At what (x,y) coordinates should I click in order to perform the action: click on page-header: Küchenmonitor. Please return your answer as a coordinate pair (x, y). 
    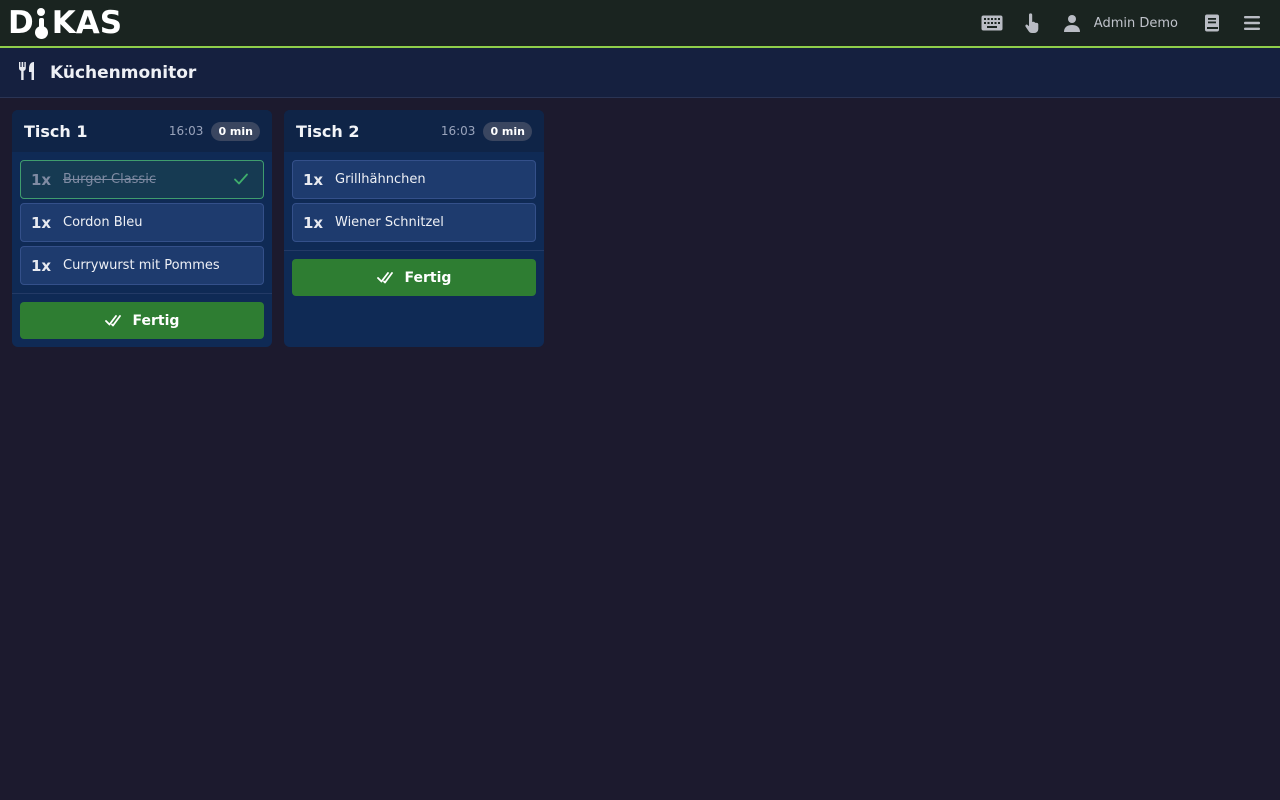
    Looking at the image, I should click on (640, 73).